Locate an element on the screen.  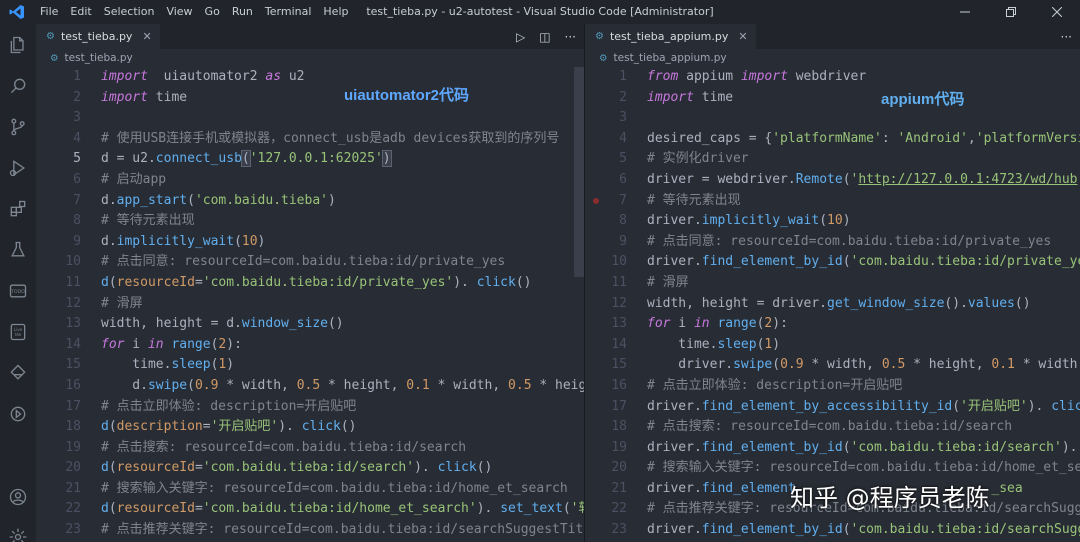
code-line: 6 # 启动app is located at coordinates (310, 180).